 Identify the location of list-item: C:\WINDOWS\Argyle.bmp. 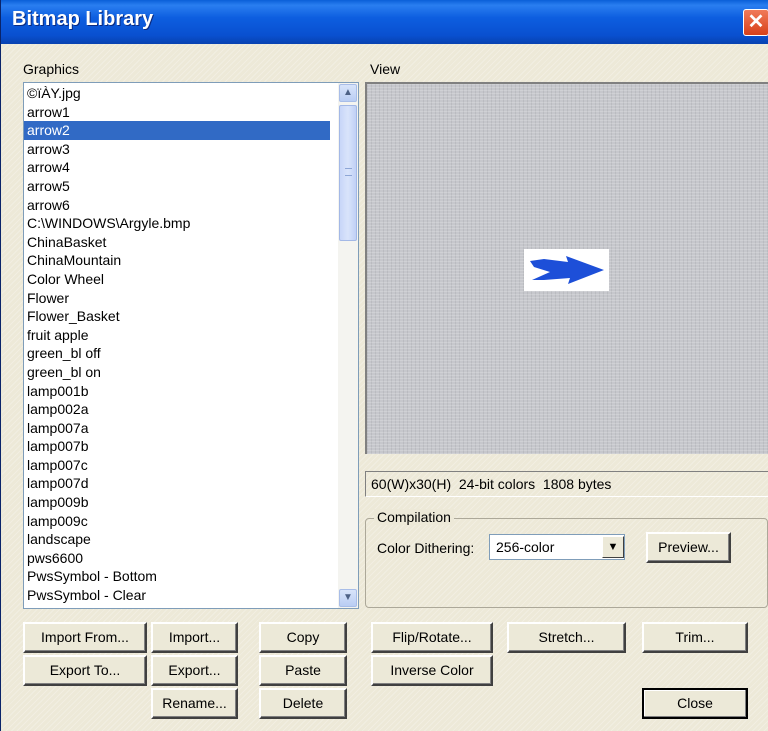
(177, 223).